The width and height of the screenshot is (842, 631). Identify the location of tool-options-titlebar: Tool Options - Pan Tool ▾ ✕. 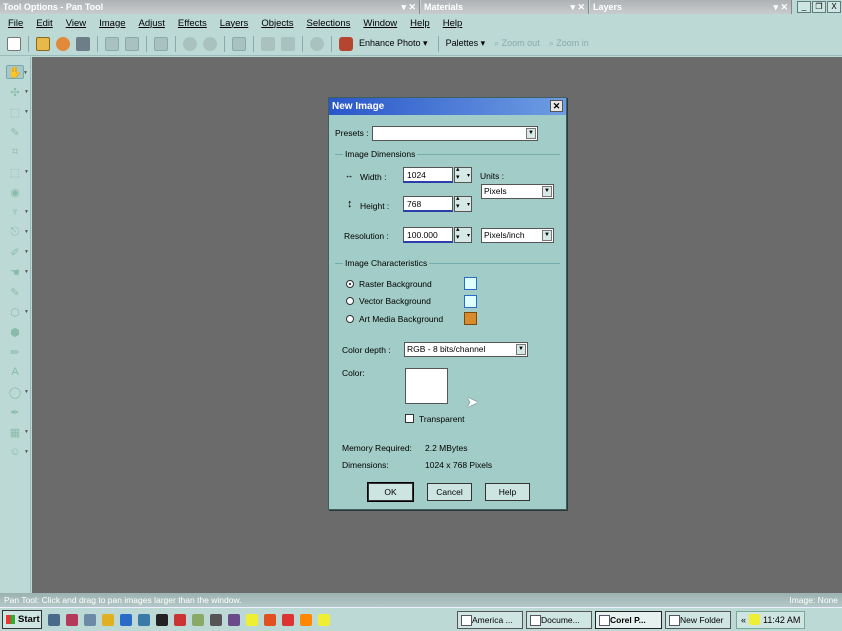
(210, 7).